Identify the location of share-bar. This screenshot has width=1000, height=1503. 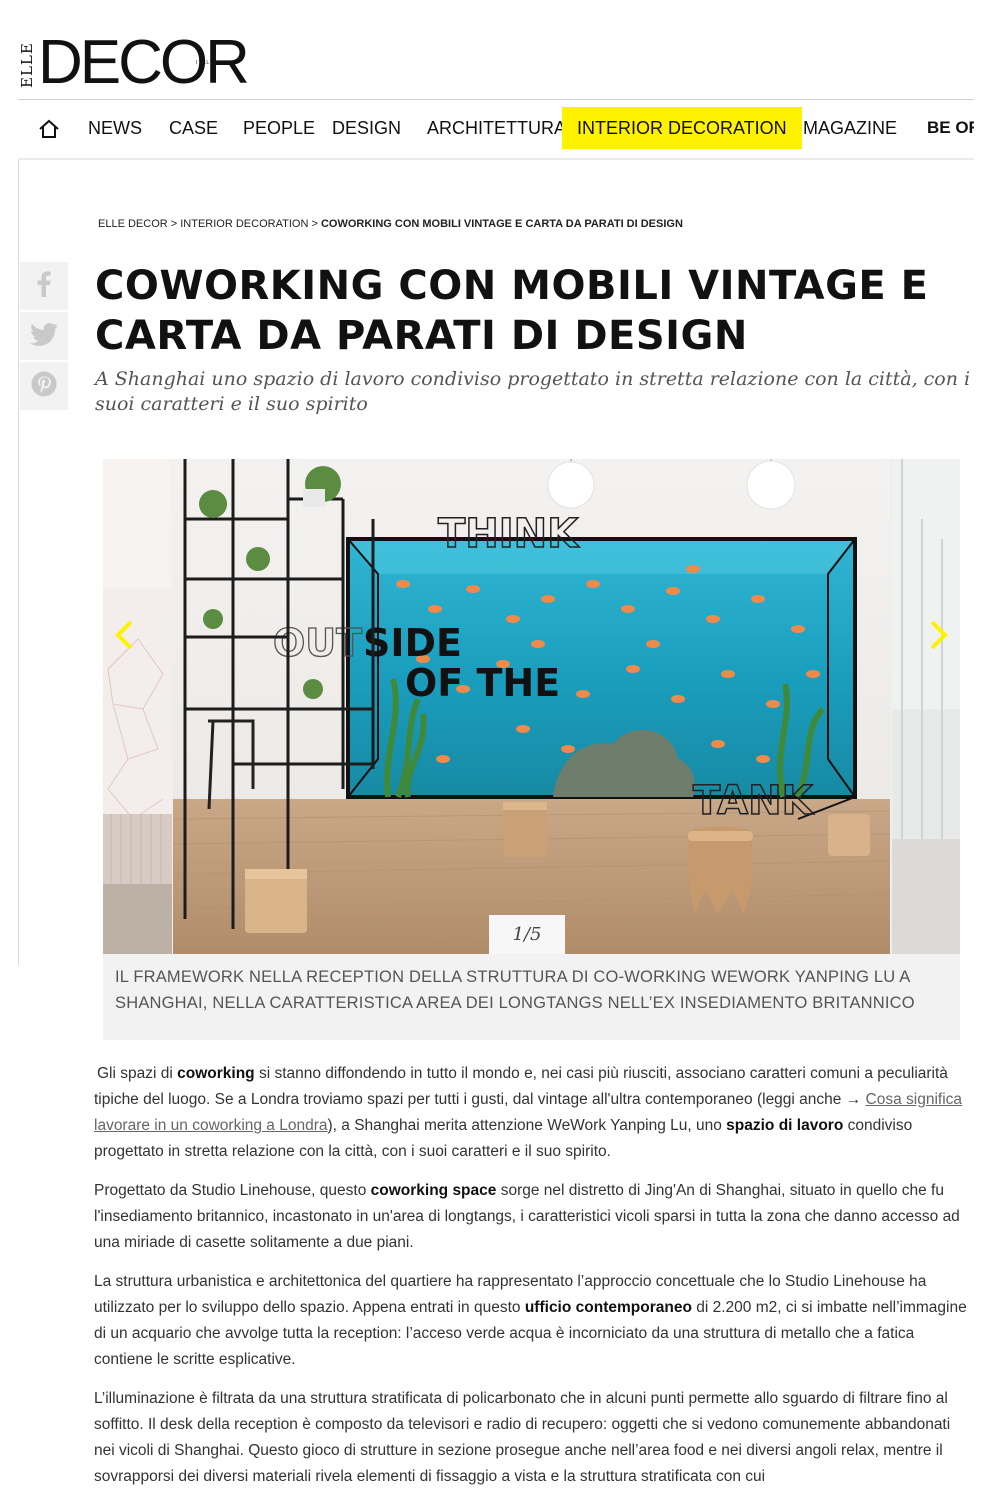
(44, 337).